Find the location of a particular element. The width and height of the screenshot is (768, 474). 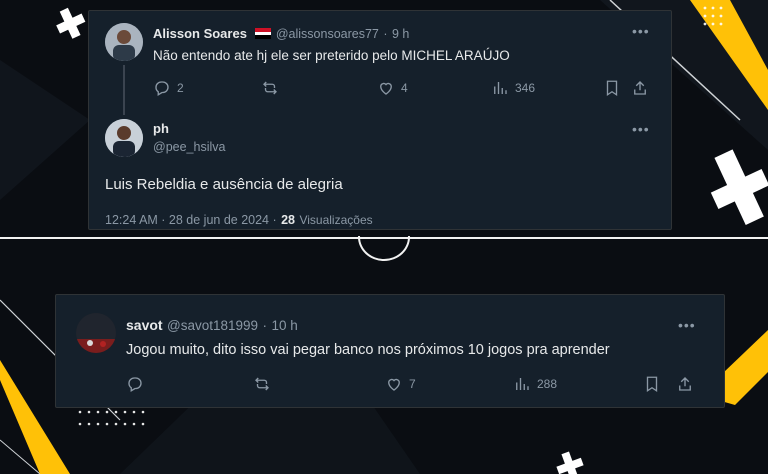

views-count: 288 is located at coordinates (547, 384).